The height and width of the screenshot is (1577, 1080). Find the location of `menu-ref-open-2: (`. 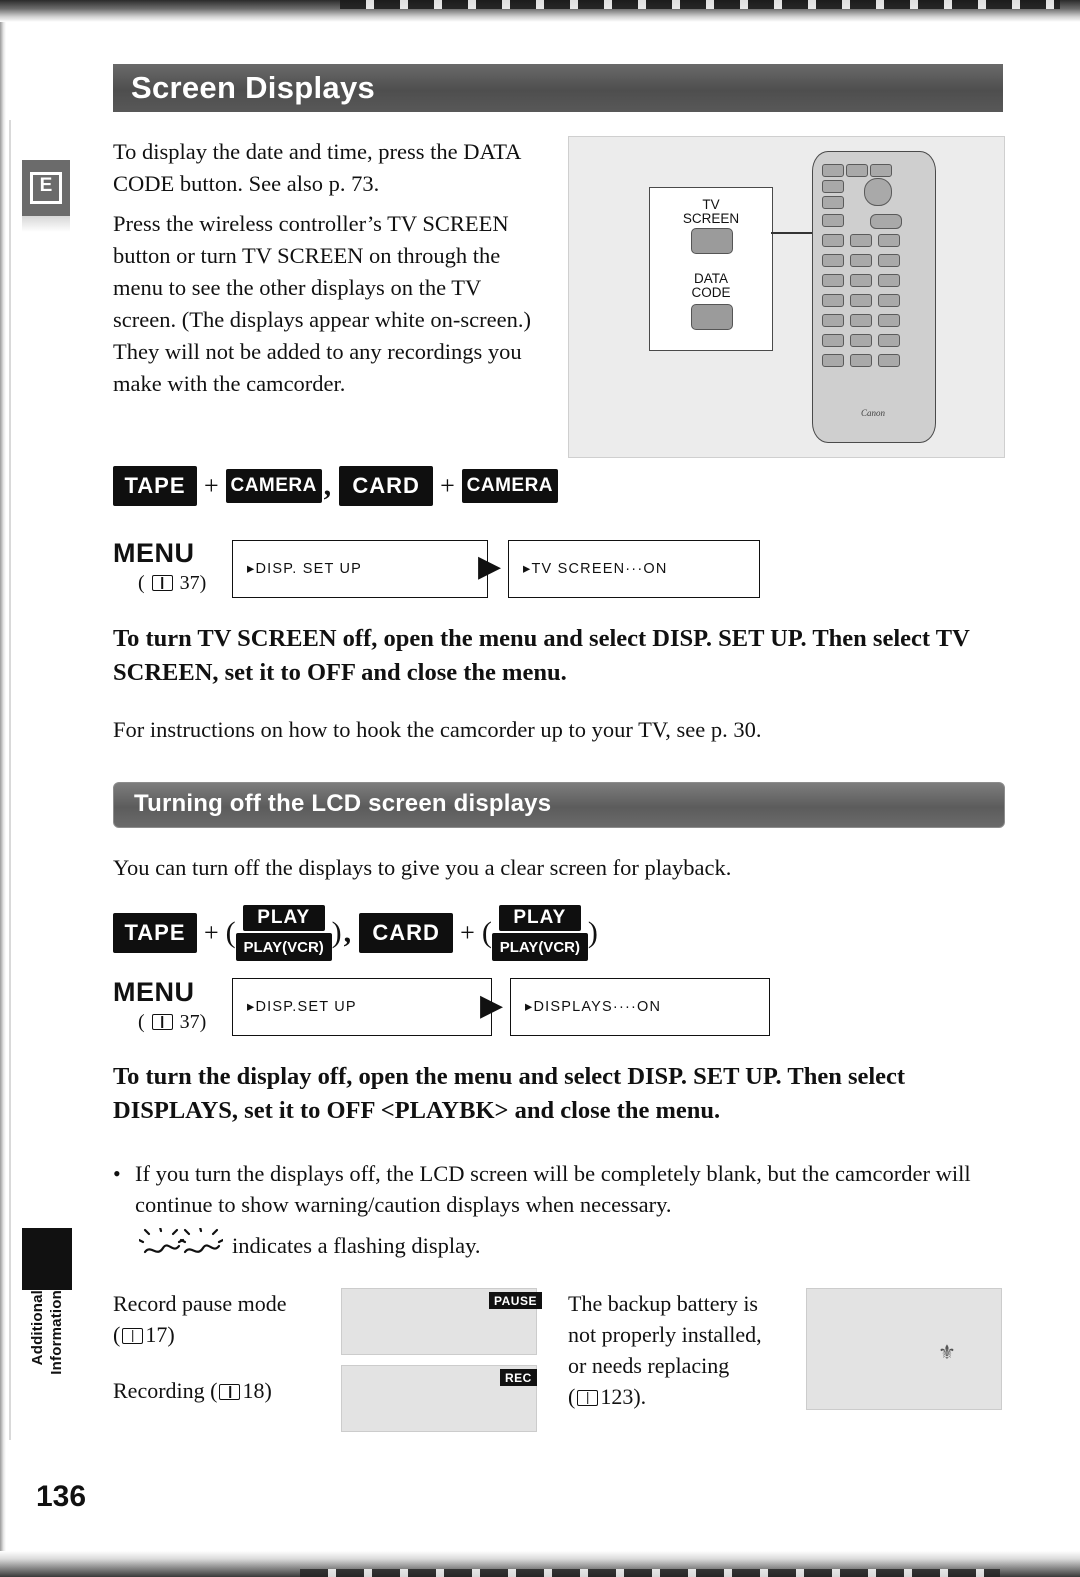

menu-ref-open-2: ( is located at coordinates (141, 1022).